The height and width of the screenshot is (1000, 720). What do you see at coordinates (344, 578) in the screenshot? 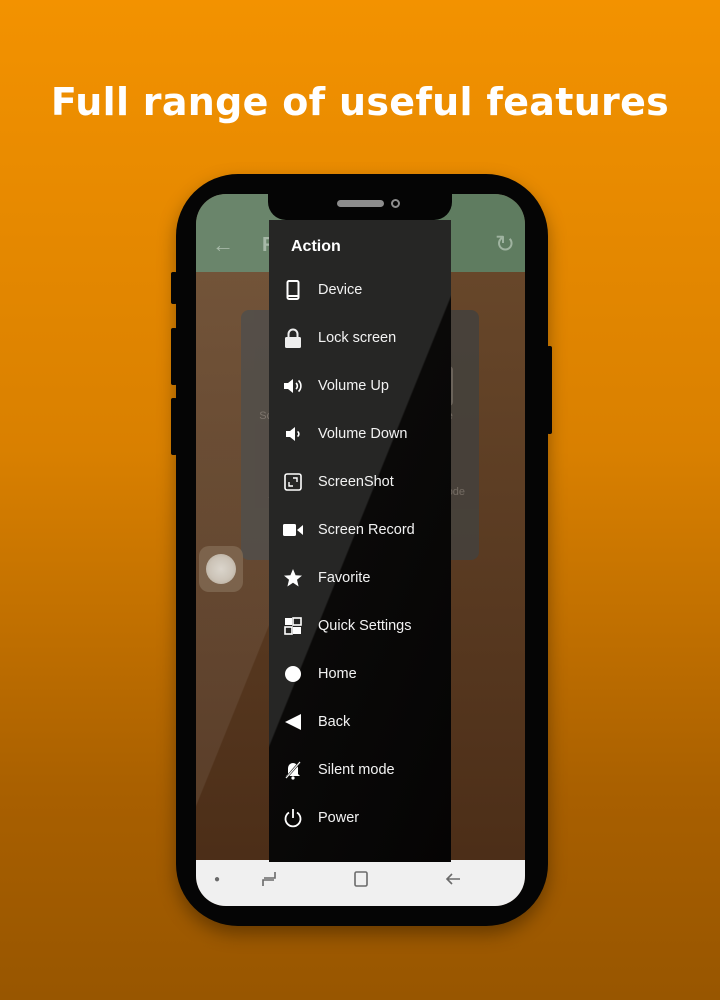
I see `menu-item-label: Favorite` at bounding box center [344, 578].